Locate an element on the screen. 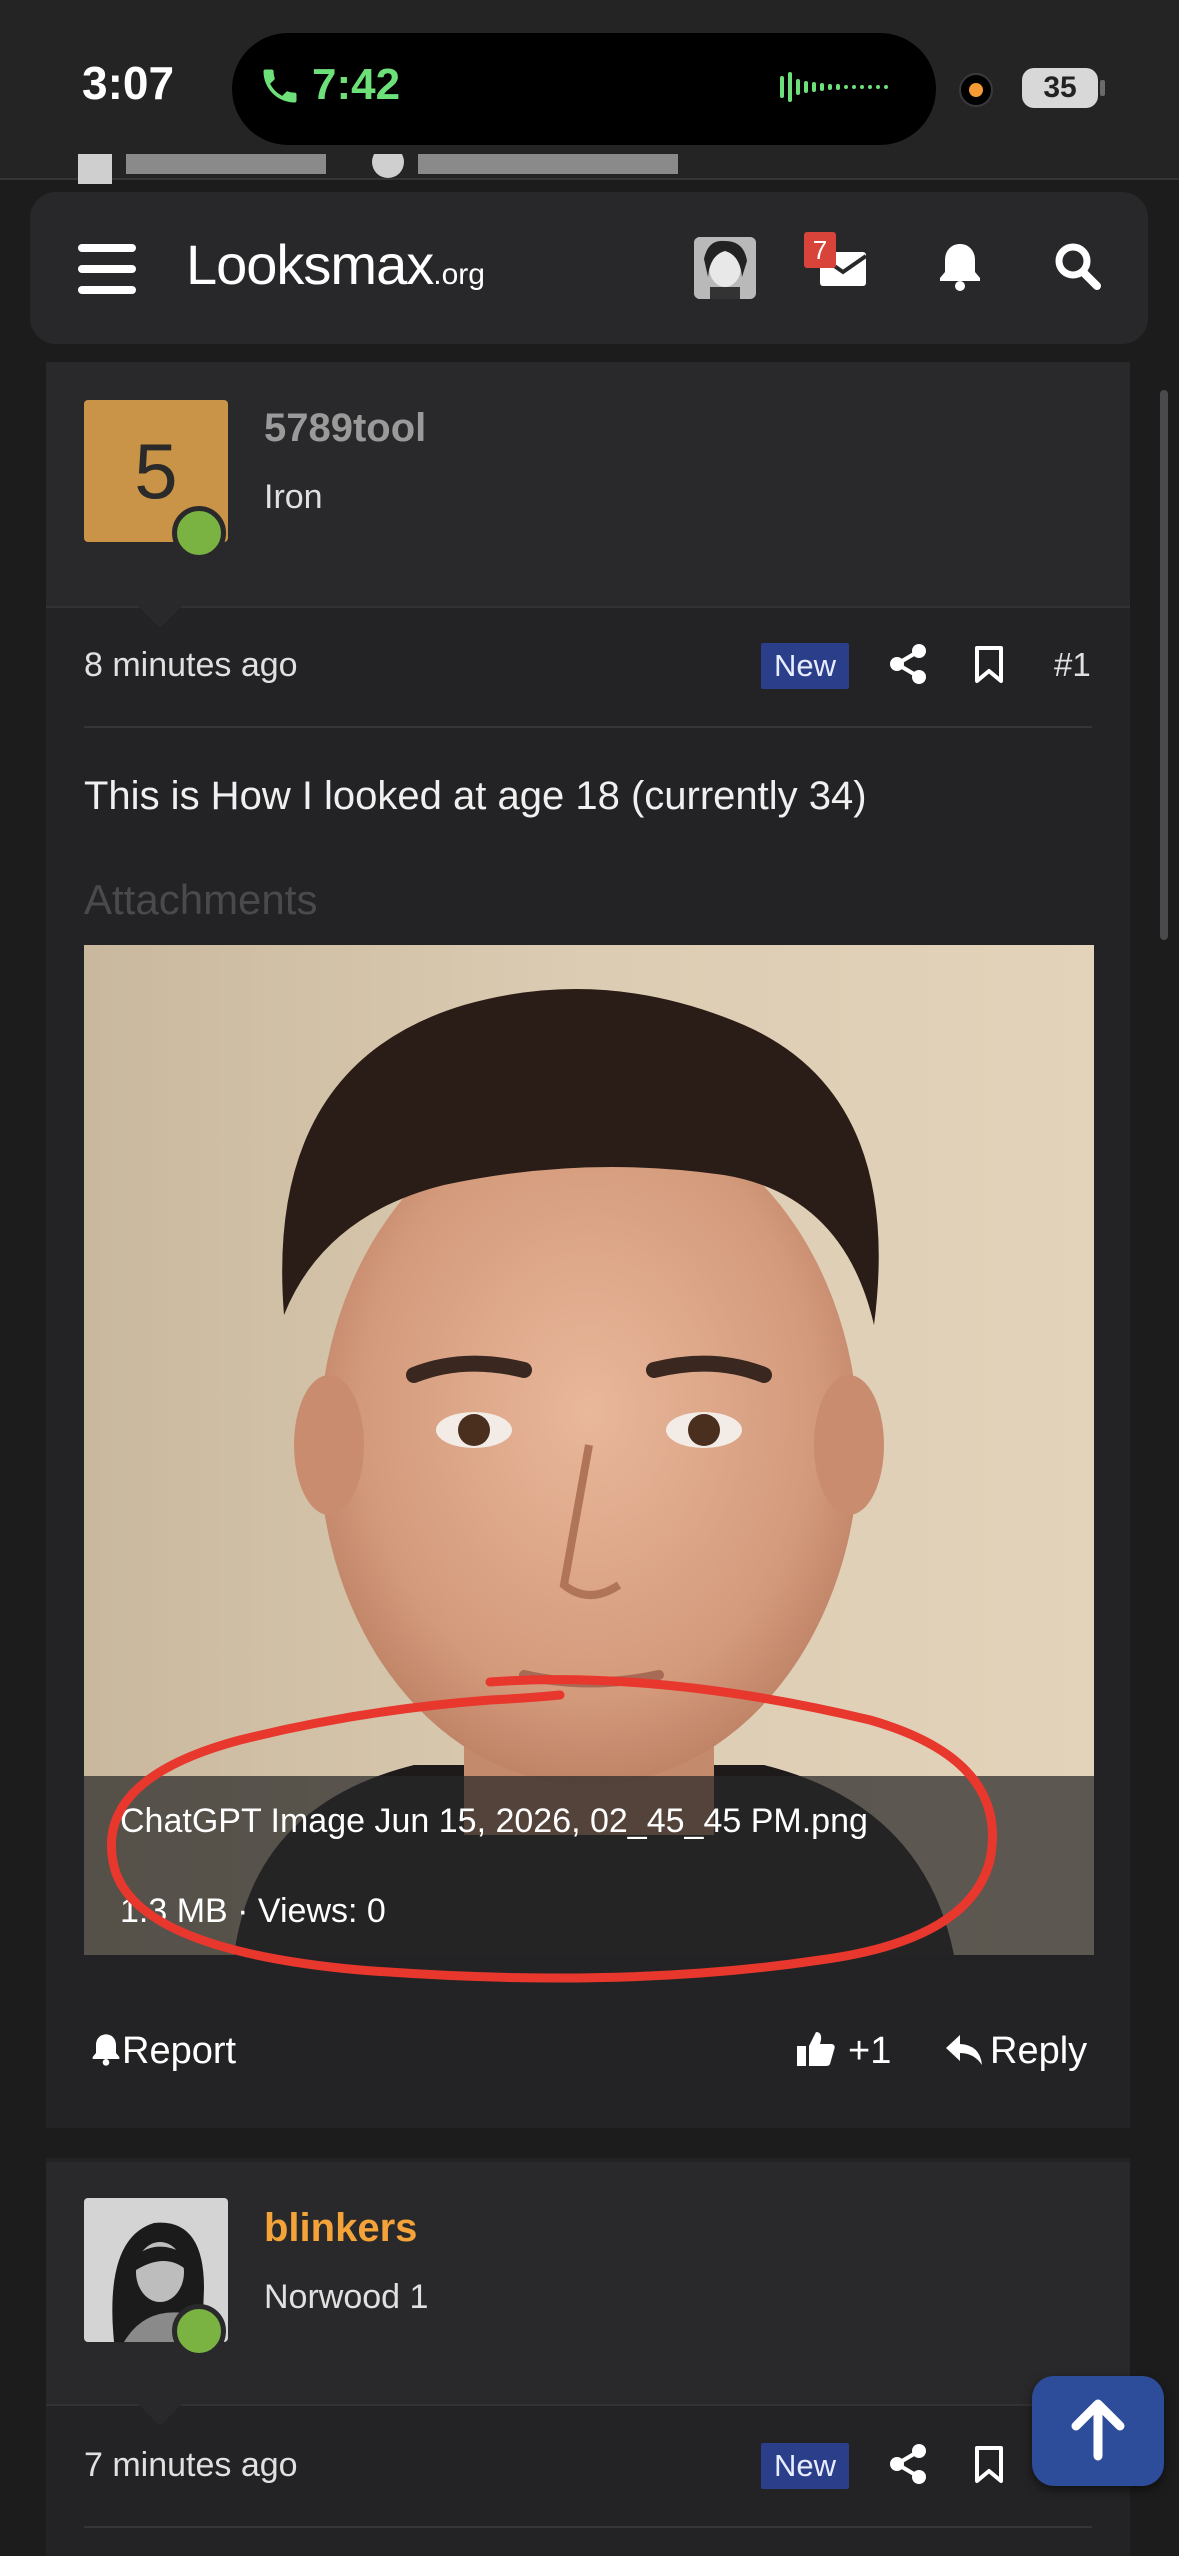 The height and width of the screenshot is (2556, 1179). user-title: Norwood 1 is located at coordinates (346, 2297).